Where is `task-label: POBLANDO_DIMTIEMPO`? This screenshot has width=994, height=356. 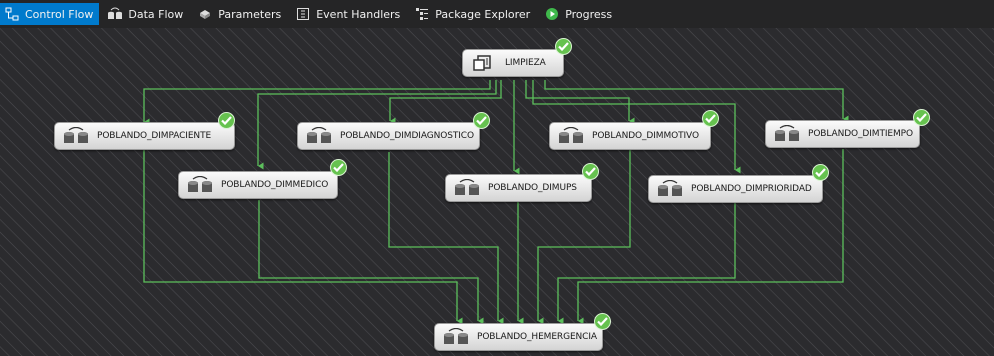
task-label: POBLANDO_DIMTIEMPO is located at coordinates (860, 134).